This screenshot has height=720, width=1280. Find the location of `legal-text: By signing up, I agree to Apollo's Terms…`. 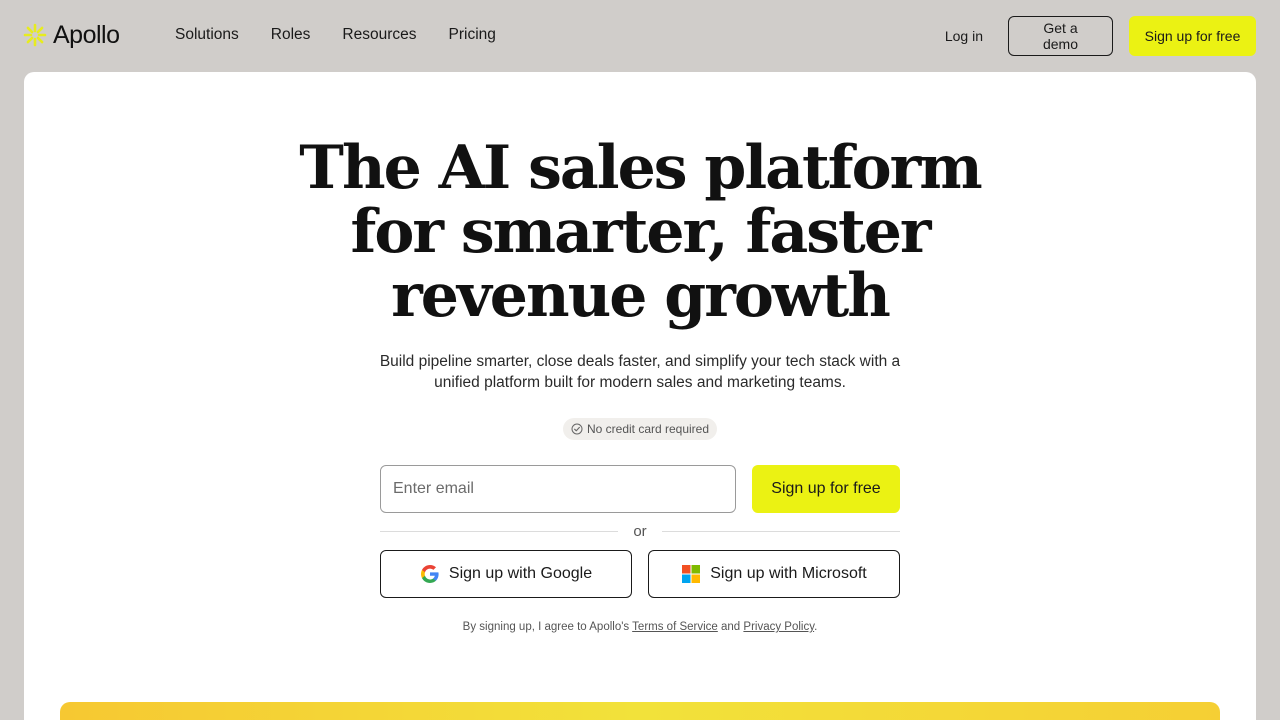

legal-text: By signing up, I agree to Apollo's Terms… is located at coordinates (640, 627).